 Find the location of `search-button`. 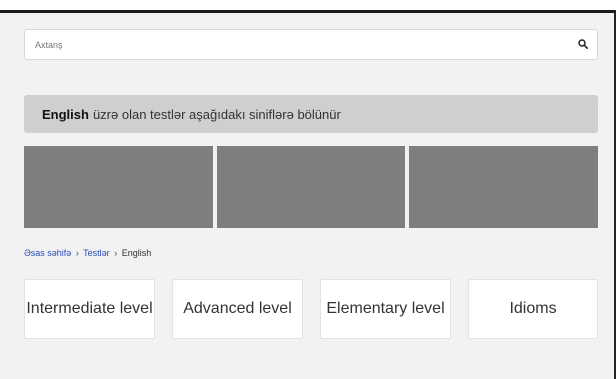

search-button is located at coordinates (583, 44).